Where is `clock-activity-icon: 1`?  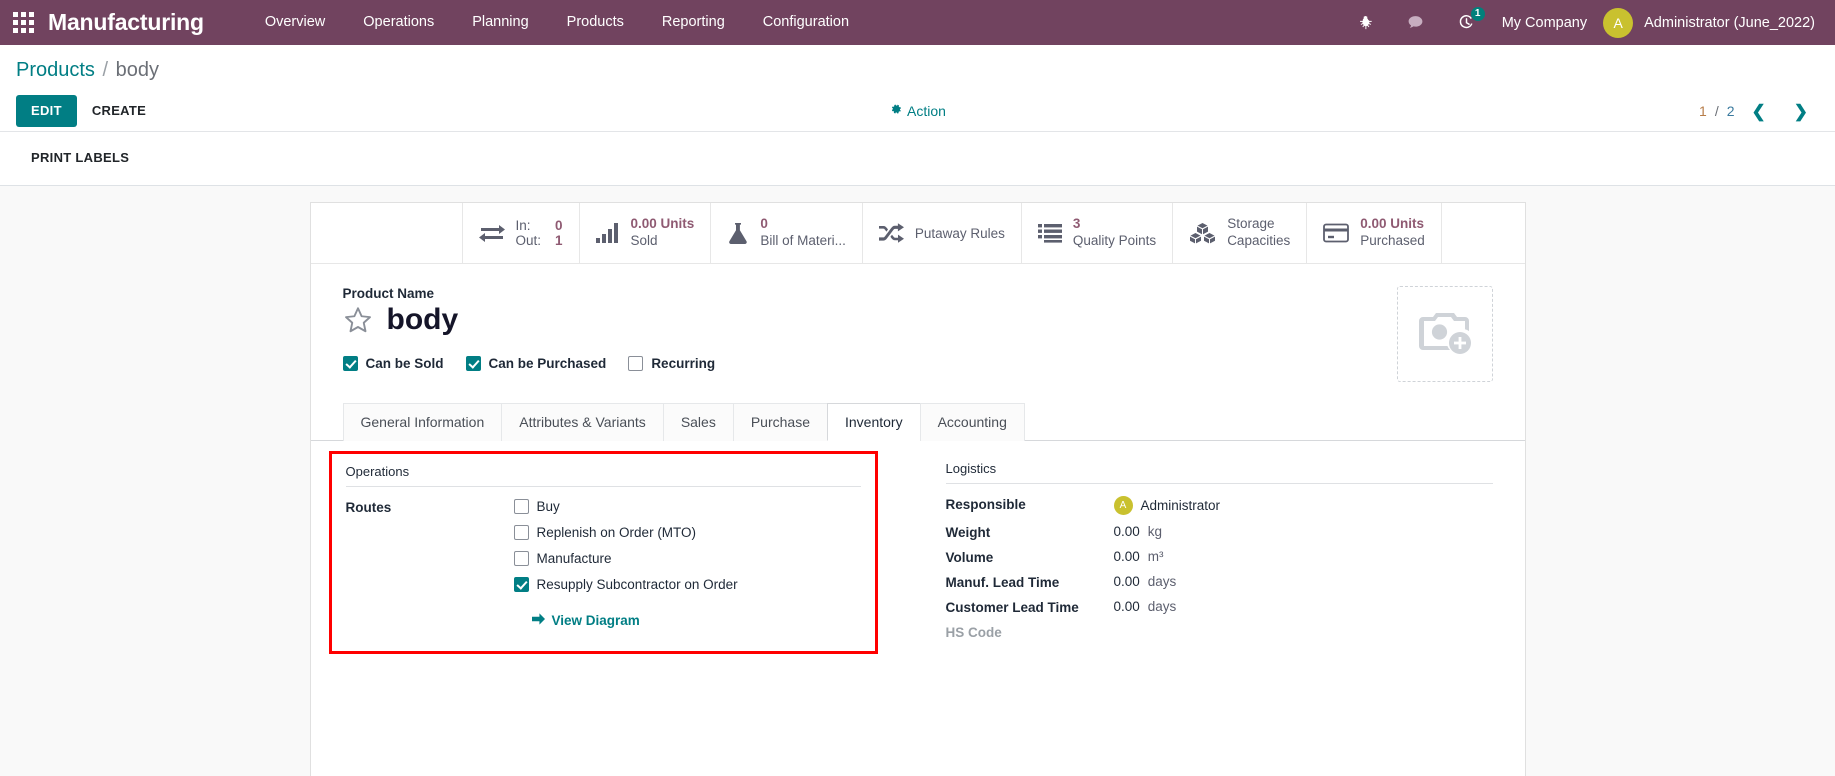
clock-activity-icon: 1 is located at coordinates (1466, 22).